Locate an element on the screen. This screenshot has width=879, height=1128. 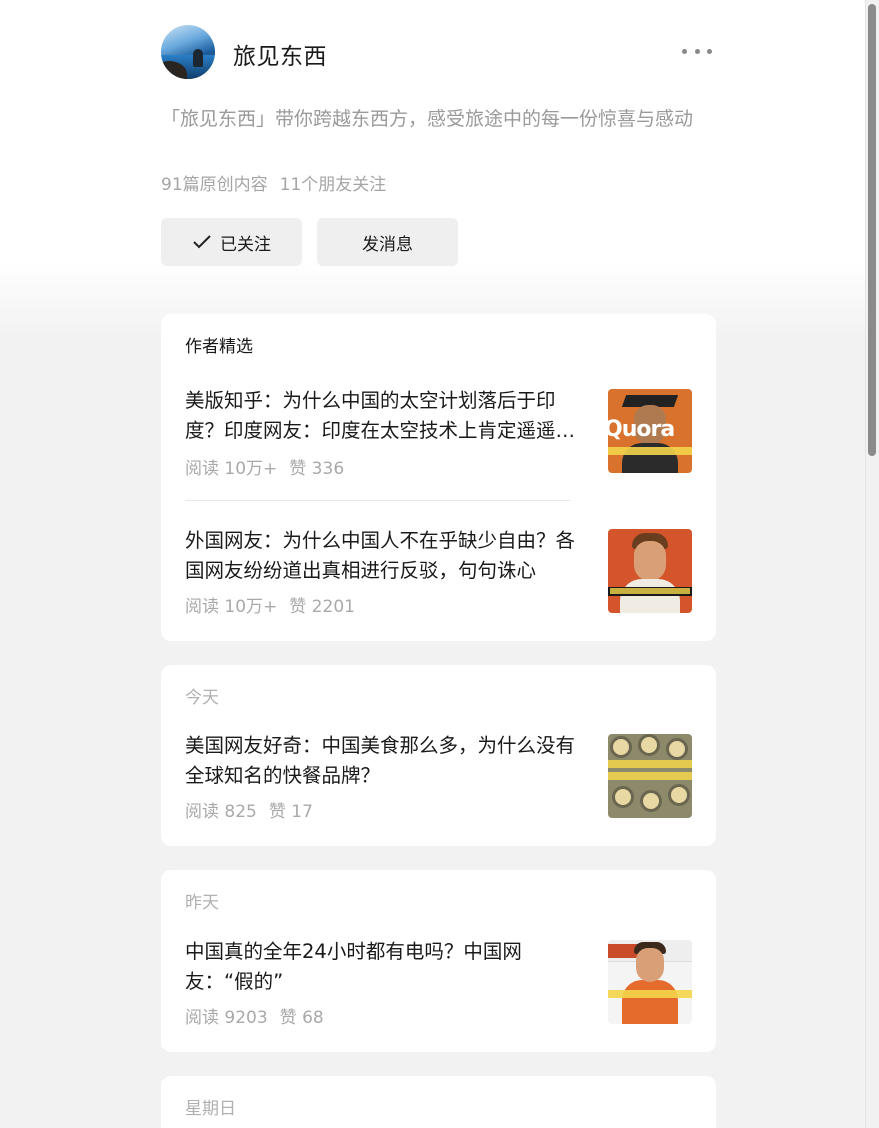
date-heading: 星期日 is located at coordinates (210, 1109).